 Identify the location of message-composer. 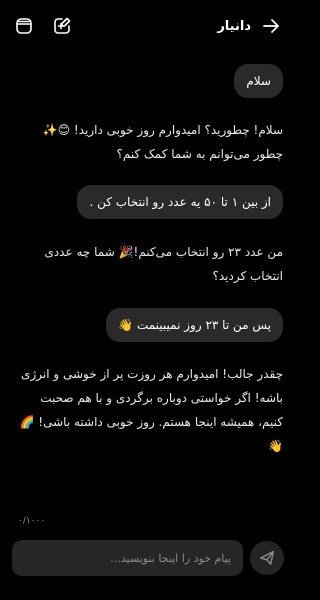
(127, 558).